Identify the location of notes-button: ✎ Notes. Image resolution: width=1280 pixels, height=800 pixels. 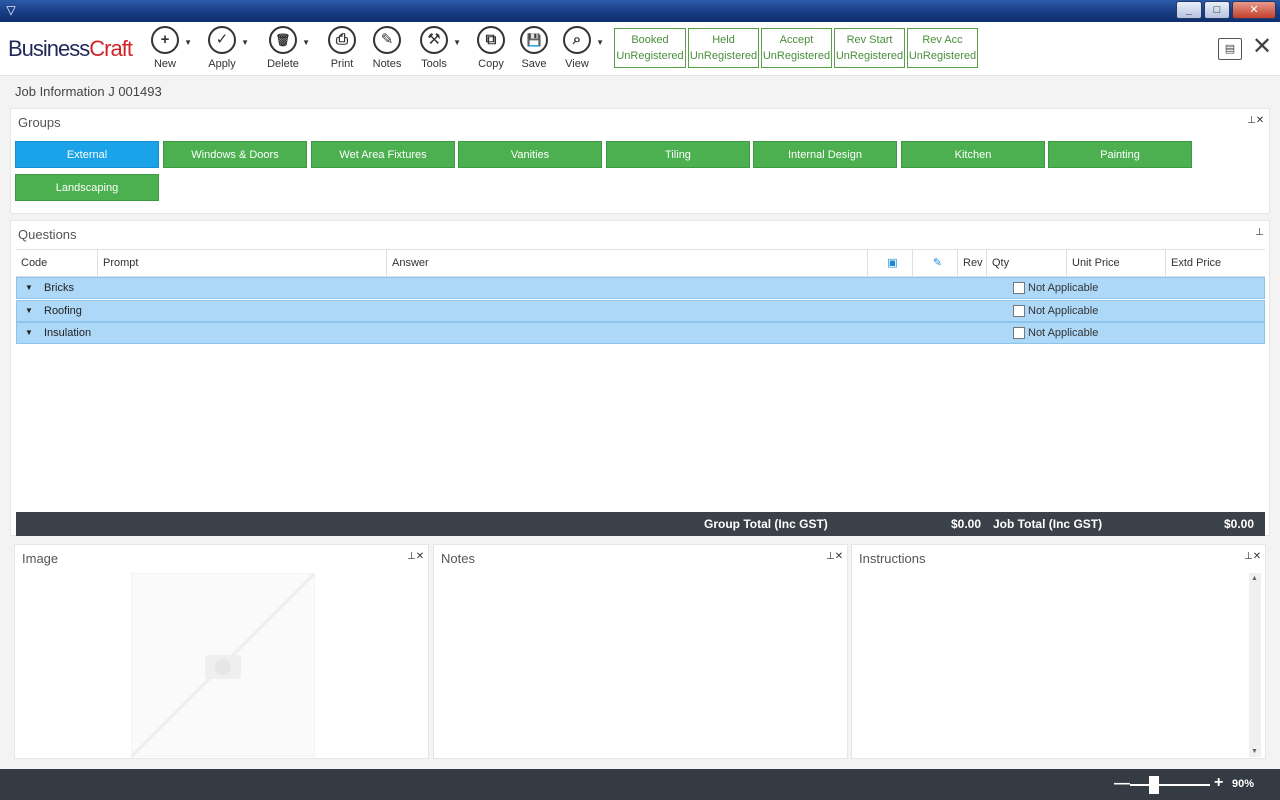
(387, 48).